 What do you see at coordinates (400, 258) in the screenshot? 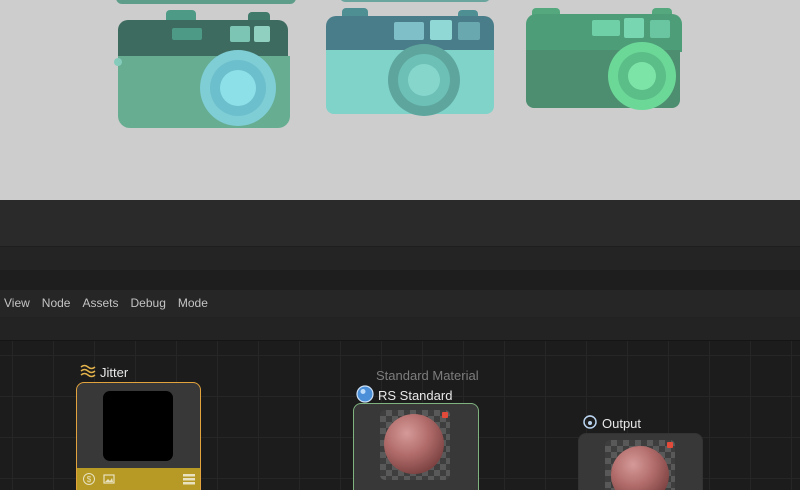
I see `timeline-strip` at bounding box center [400, 258].